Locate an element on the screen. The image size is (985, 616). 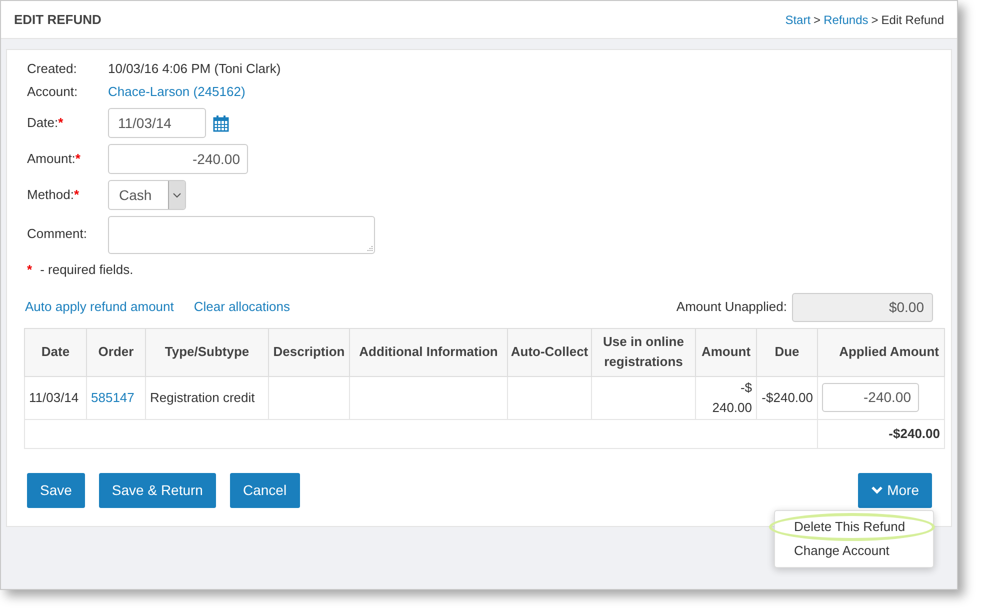
menu-item: Delete This Refund is located at coordinates (854, 527).